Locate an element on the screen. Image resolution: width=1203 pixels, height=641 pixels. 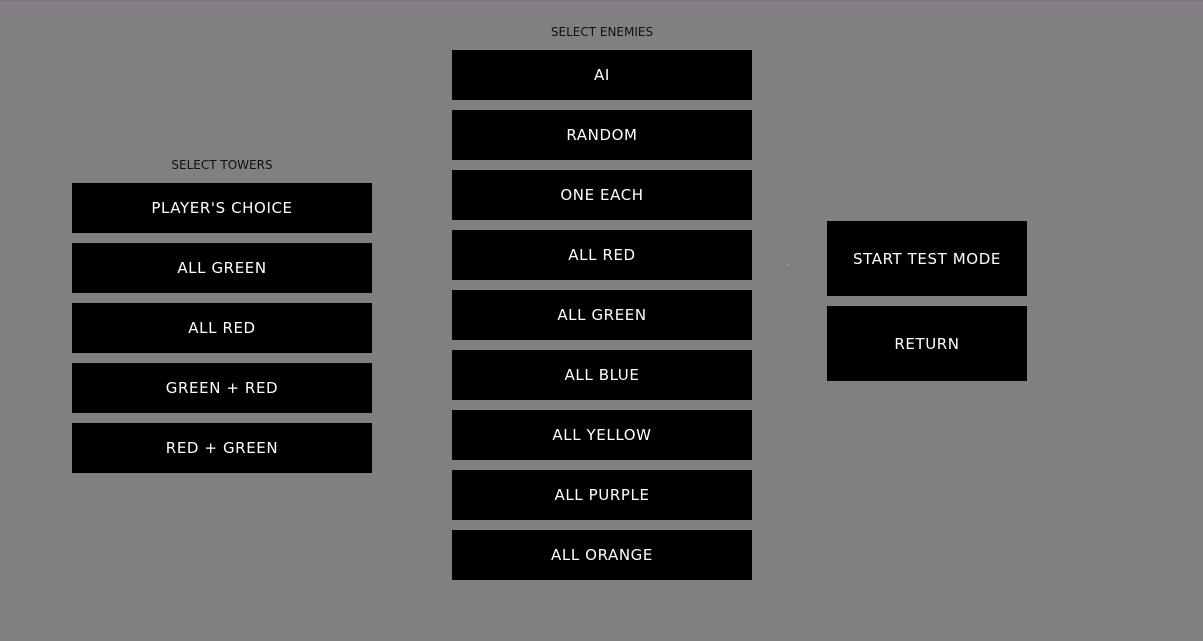
enemy-option-one-each-button: ONE EACH is located at coordinates (602, 195).